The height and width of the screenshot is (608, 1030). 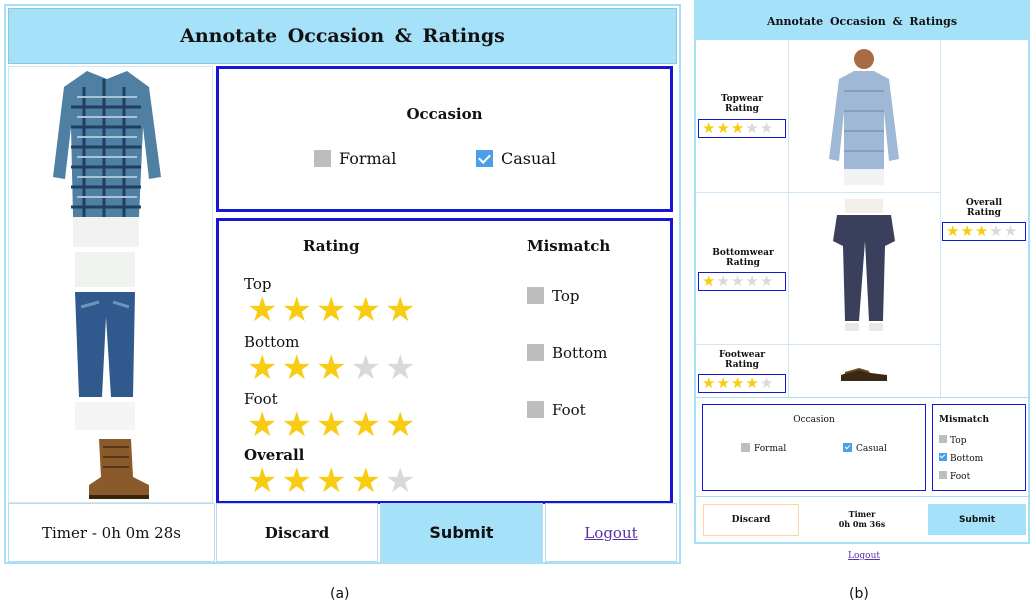 I want to click on topwear-rating-stars: ★ ★ ★ ★ ★, so click(x=742, y=128).